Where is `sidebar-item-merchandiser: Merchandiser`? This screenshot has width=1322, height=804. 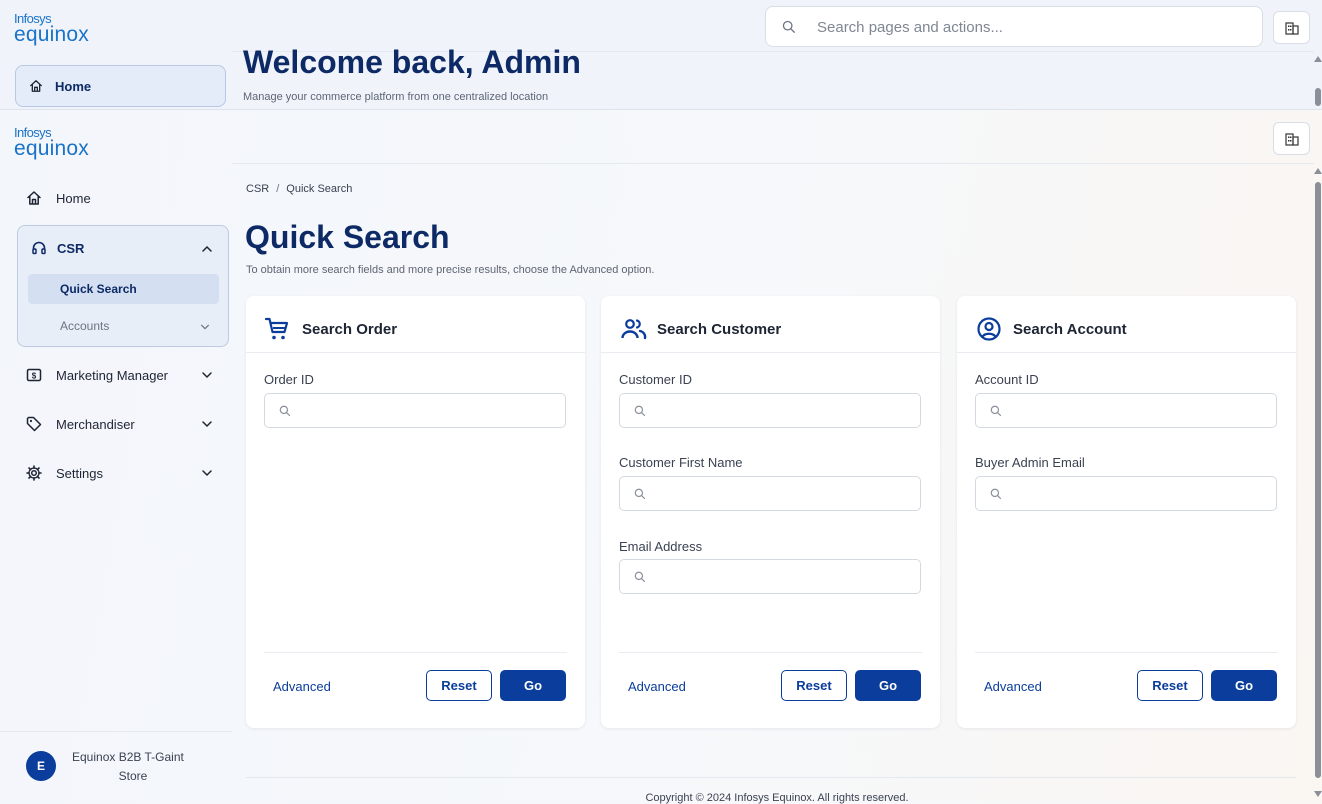 sidebar-item-merchandiser: Merchandiser is located at coordinates (80, 424).